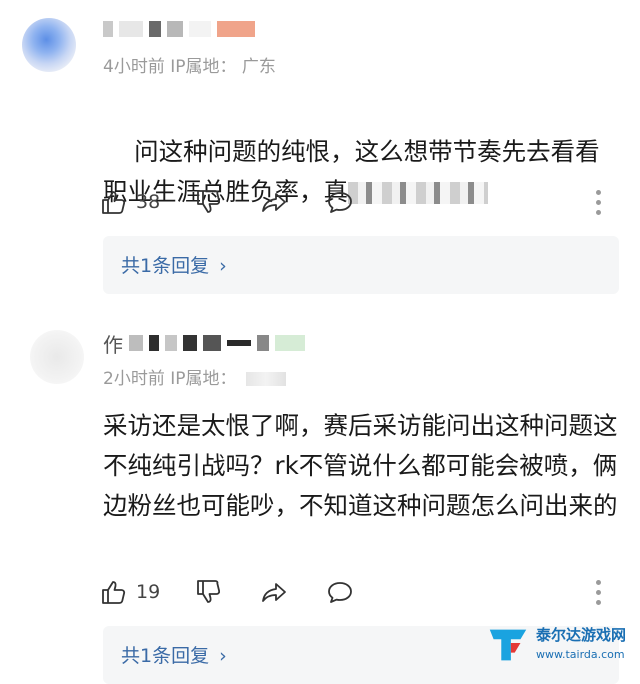  Describe the element at coordinates (361, 265) in the screenshot. I see `reply-summary-box: 共1条回复 ›` at that location.